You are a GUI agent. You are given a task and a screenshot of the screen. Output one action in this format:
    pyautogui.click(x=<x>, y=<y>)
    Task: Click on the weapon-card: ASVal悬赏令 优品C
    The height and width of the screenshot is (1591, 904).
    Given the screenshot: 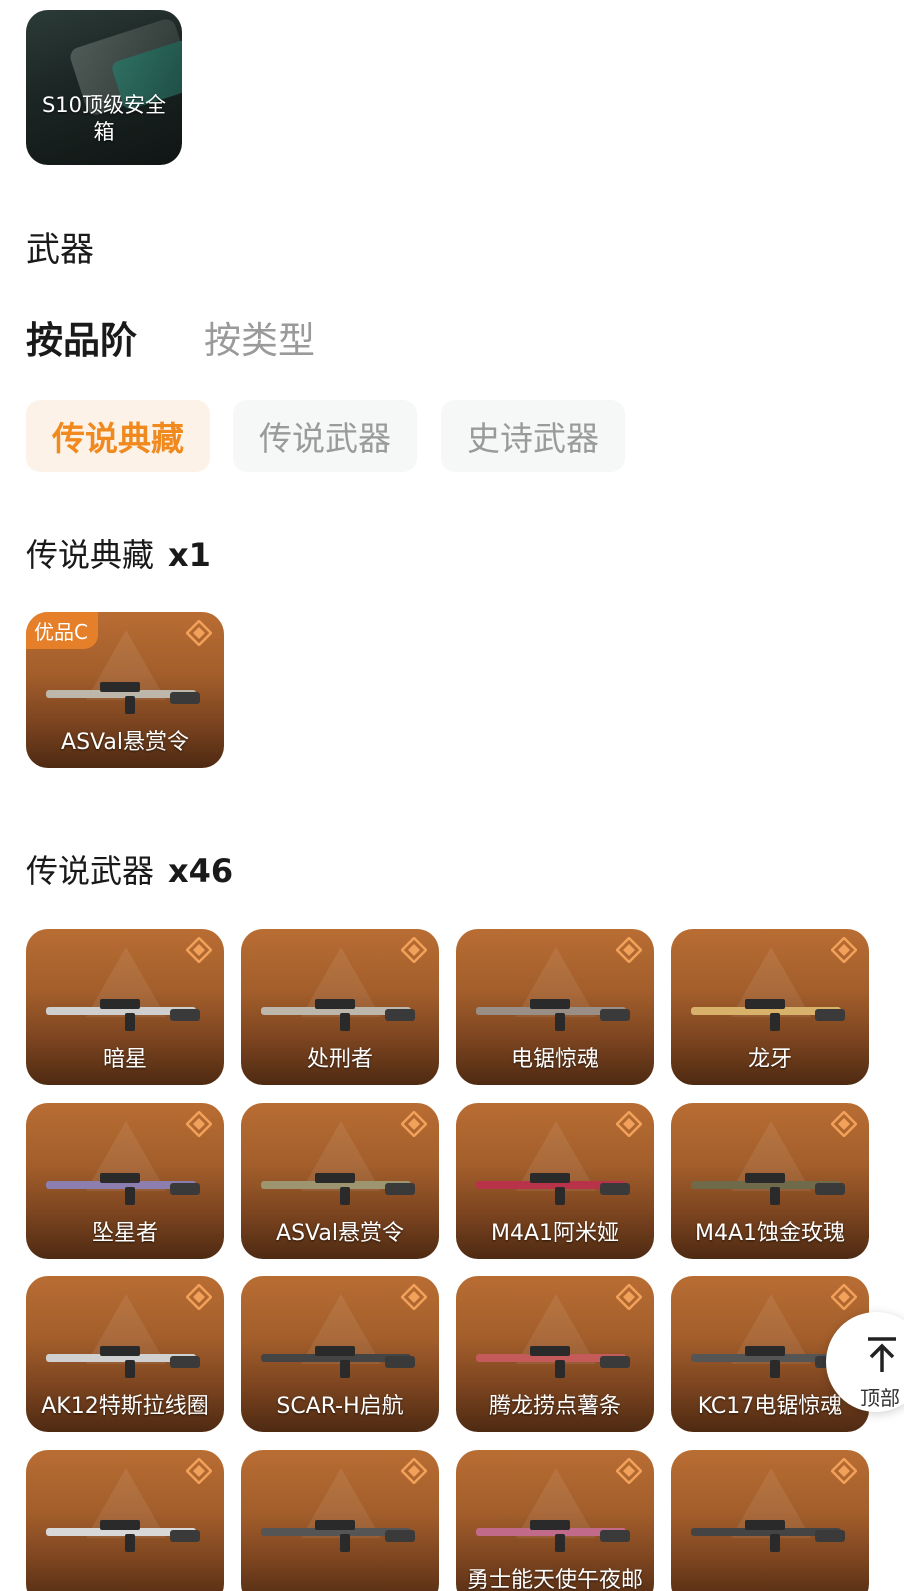 What is the action you would take?
    pyautogui.click(x=125, y=690)
    